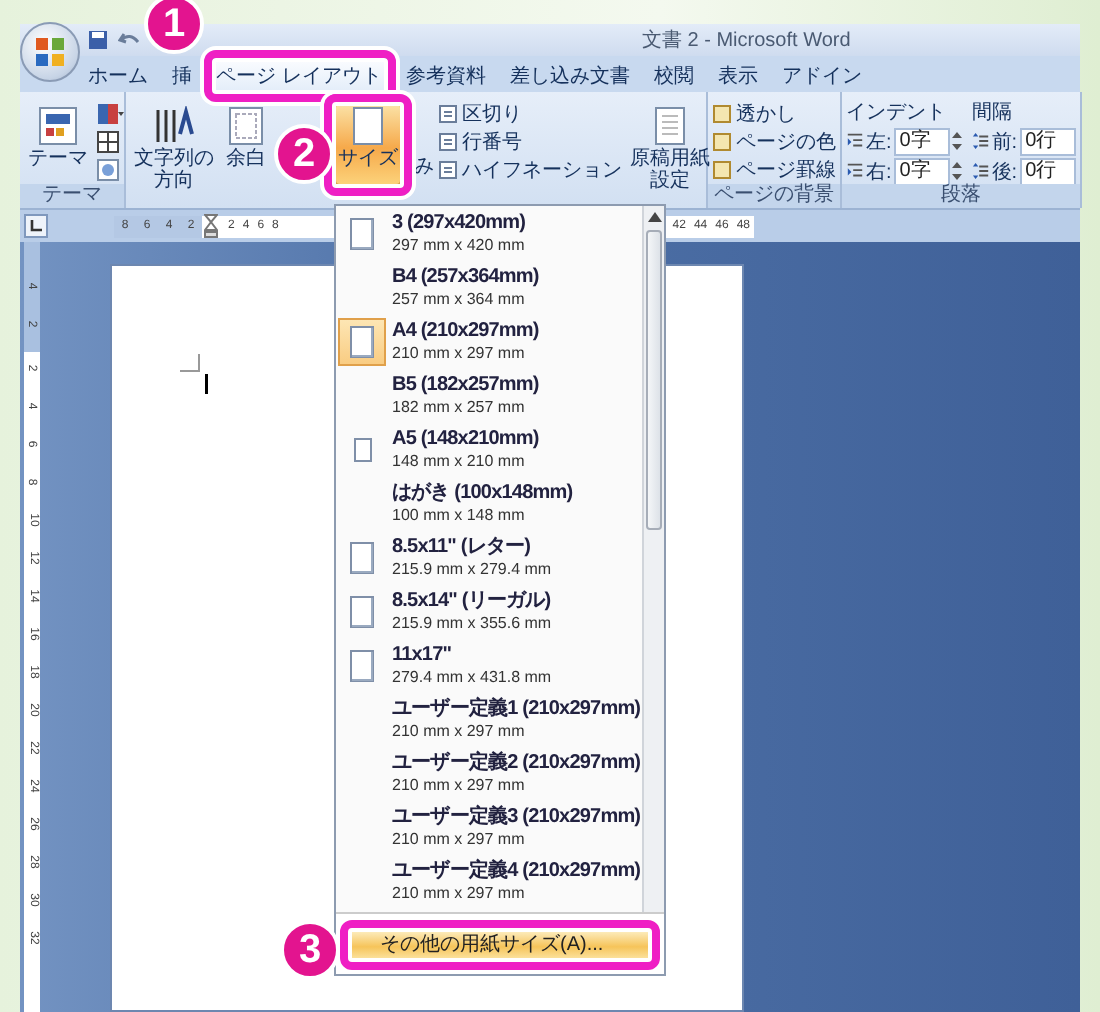 Image resolution: width=1100 pixels, height=1012 pixels. What do you see at coordinates (459, 298) in the screenshot?
I see `paper-size-dimensions: 257 mm x 364 mm` at bounding box center [459, 298].